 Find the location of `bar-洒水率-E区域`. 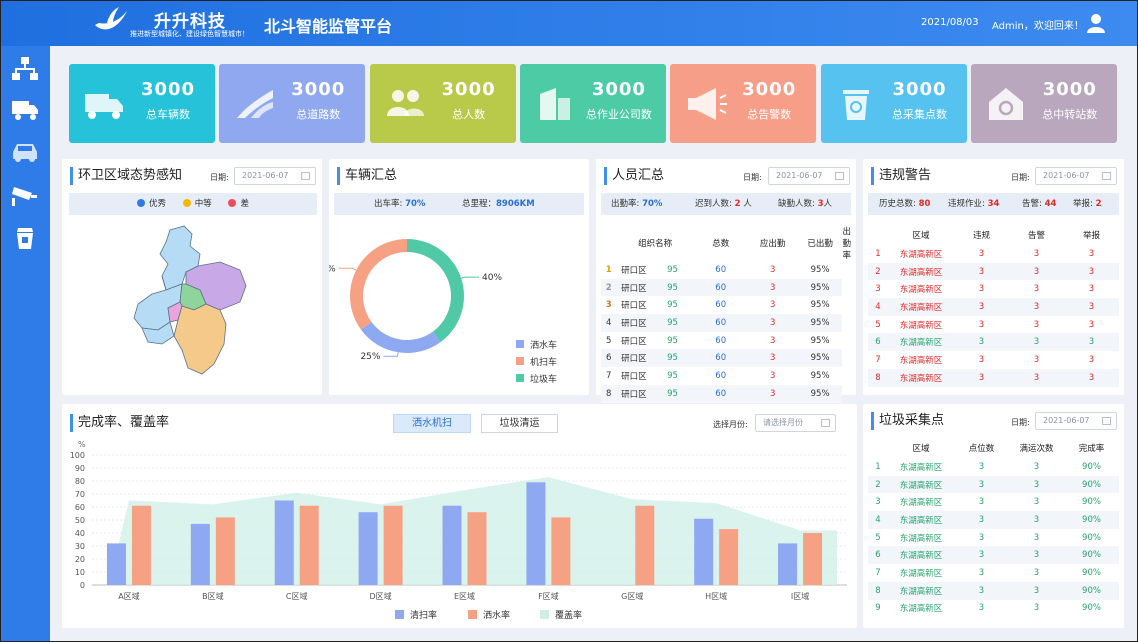

bar-洒水率-E区域 is located at coordinates (477, 548).